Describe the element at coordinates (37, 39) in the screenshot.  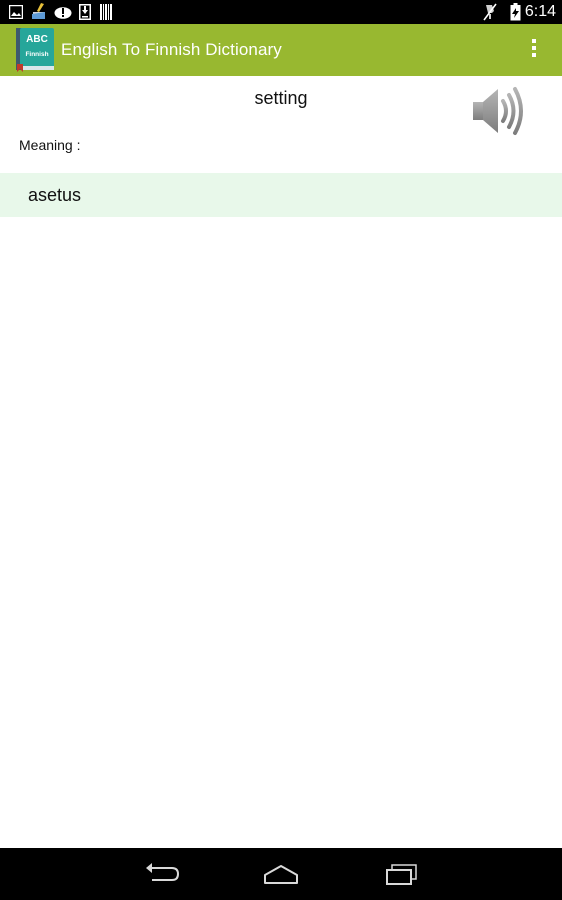
I see `logo-text-top: ABC` at that location.